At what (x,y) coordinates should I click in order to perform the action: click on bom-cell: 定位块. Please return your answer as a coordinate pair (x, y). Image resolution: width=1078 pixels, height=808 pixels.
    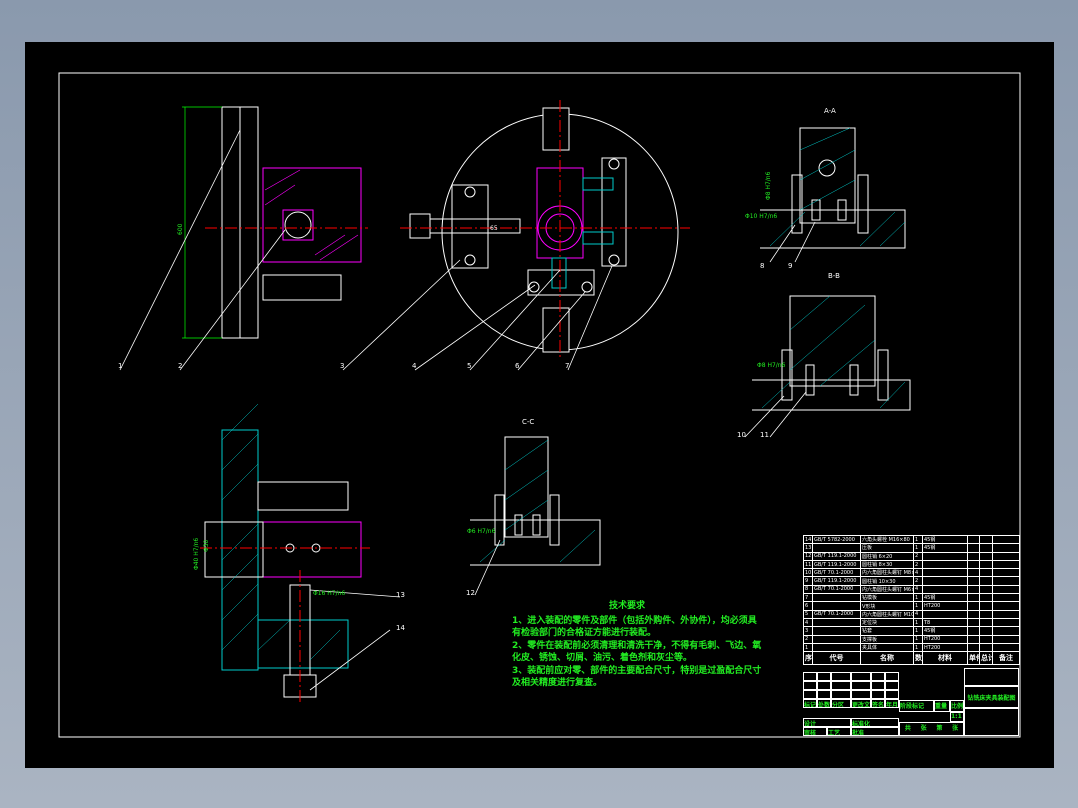
    Looking at the image, I should click on (887, 622).